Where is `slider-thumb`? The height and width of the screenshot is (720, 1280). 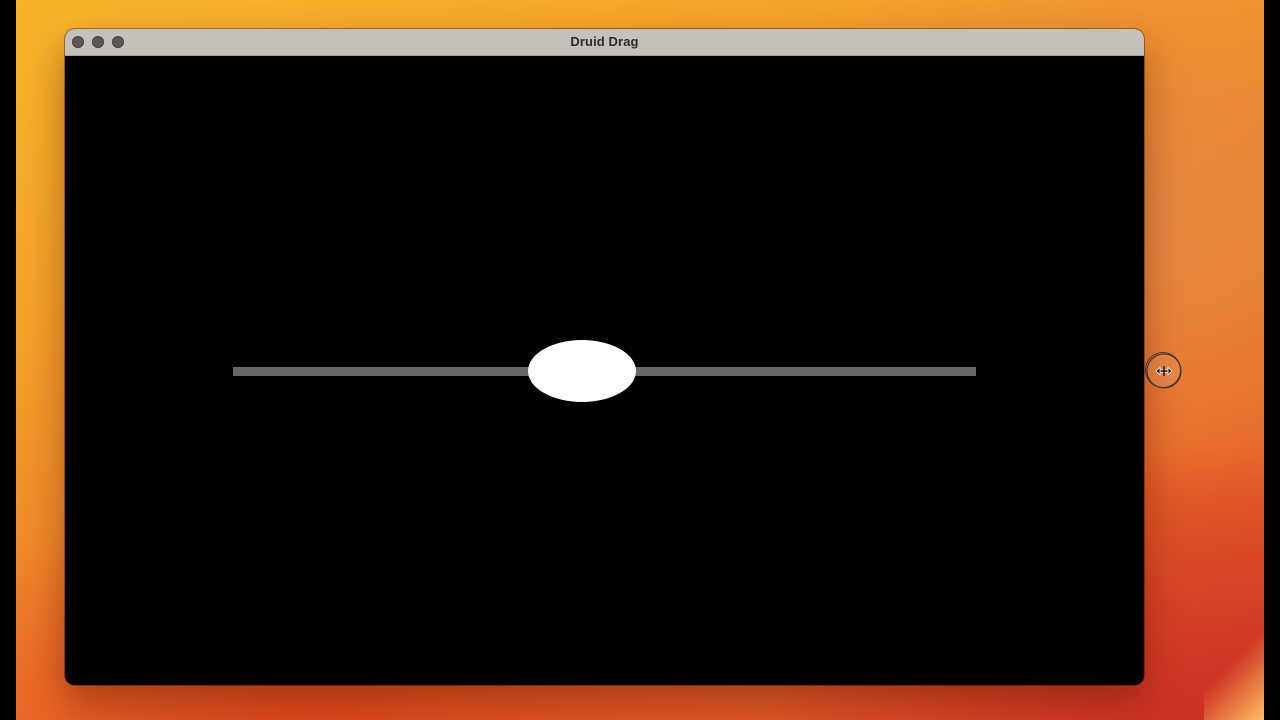
slider-thumb is located at coordinates (582, 371).